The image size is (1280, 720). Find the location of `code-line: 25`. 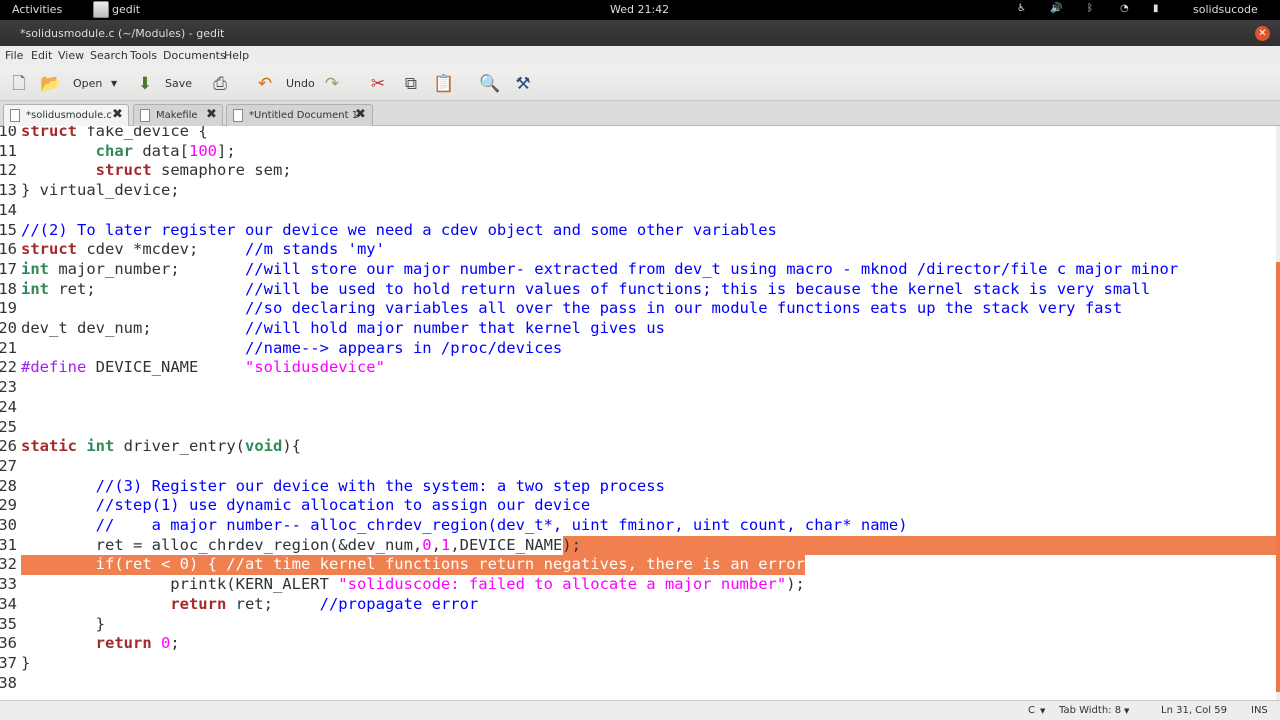

code-line: 25 is located at coordinates (638, 428).